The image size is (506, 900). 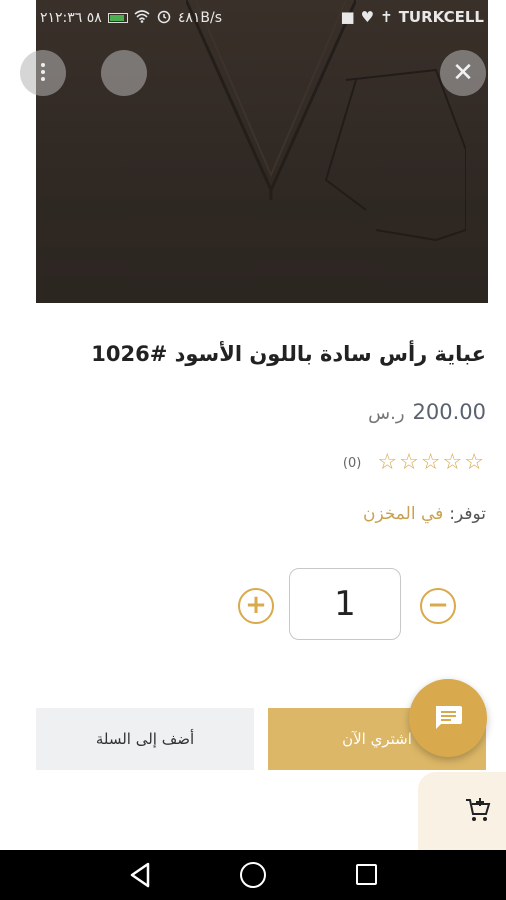 I want to click on navigation-bar, so click(x=253, y=875).